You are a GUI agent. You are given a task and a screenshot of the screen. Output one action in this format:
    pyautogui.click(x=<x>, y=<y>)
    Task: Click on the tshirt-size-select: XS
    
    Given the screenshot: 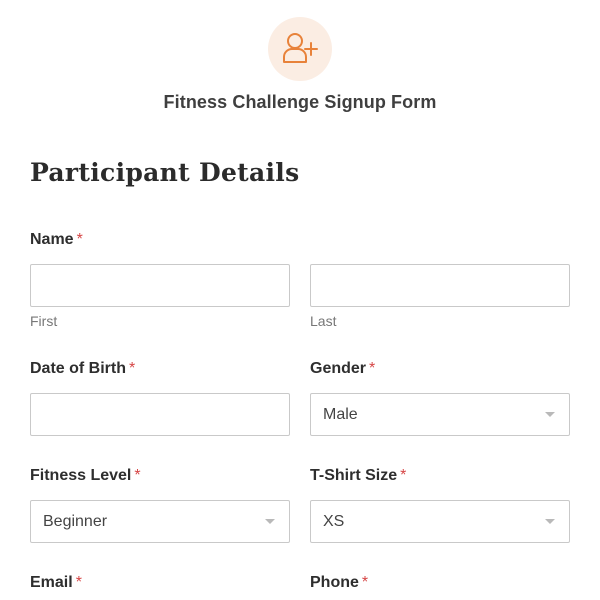 What is the action you would take?
    pyautogui.click(x=440, y=521)
    